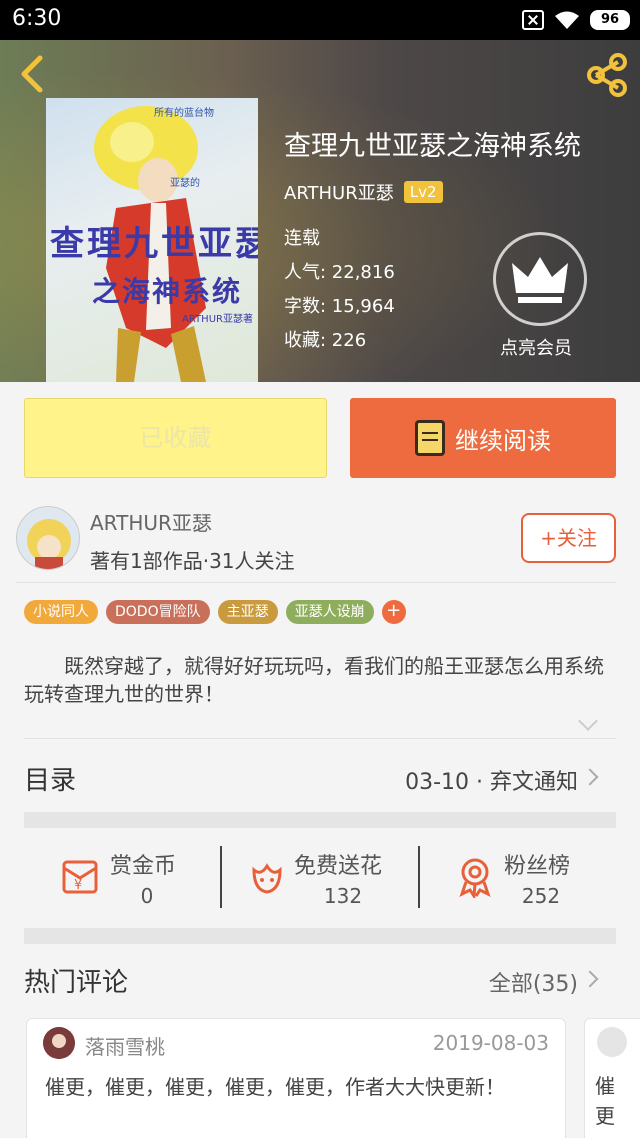 This screenshot has width=640, height=1138. I want to click on comment-card: 落雨雪桃 2019-08-03 催更，催更，催更，催更，催更，作者大大快更新！, so click(296, 1078).